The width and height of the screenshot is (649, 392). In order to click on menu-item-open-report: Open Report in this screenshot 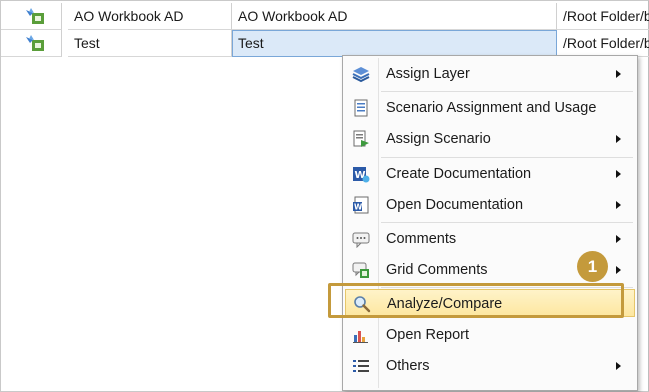, I will do `click(490, 335)`.